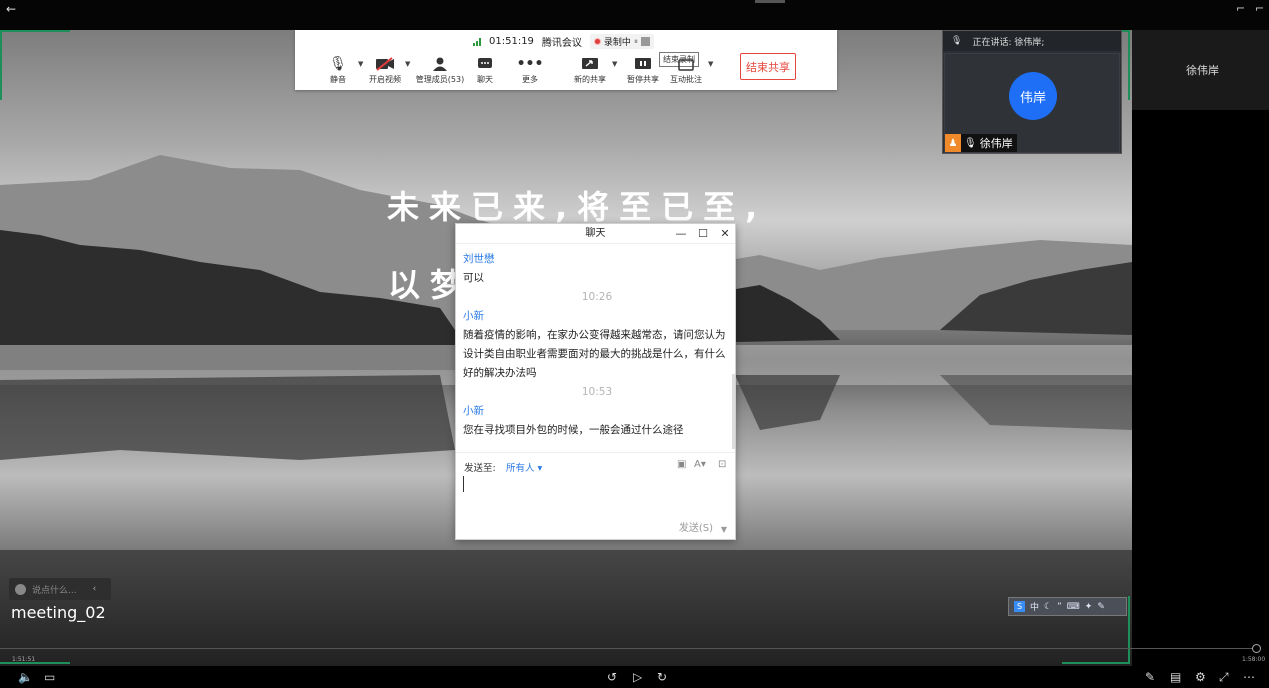 This screenshot has width=1269, height=688. I want to click on ime-toolbar: S 中 ☾ ” ⌨ ✦ ✎, so click(1067, 606).